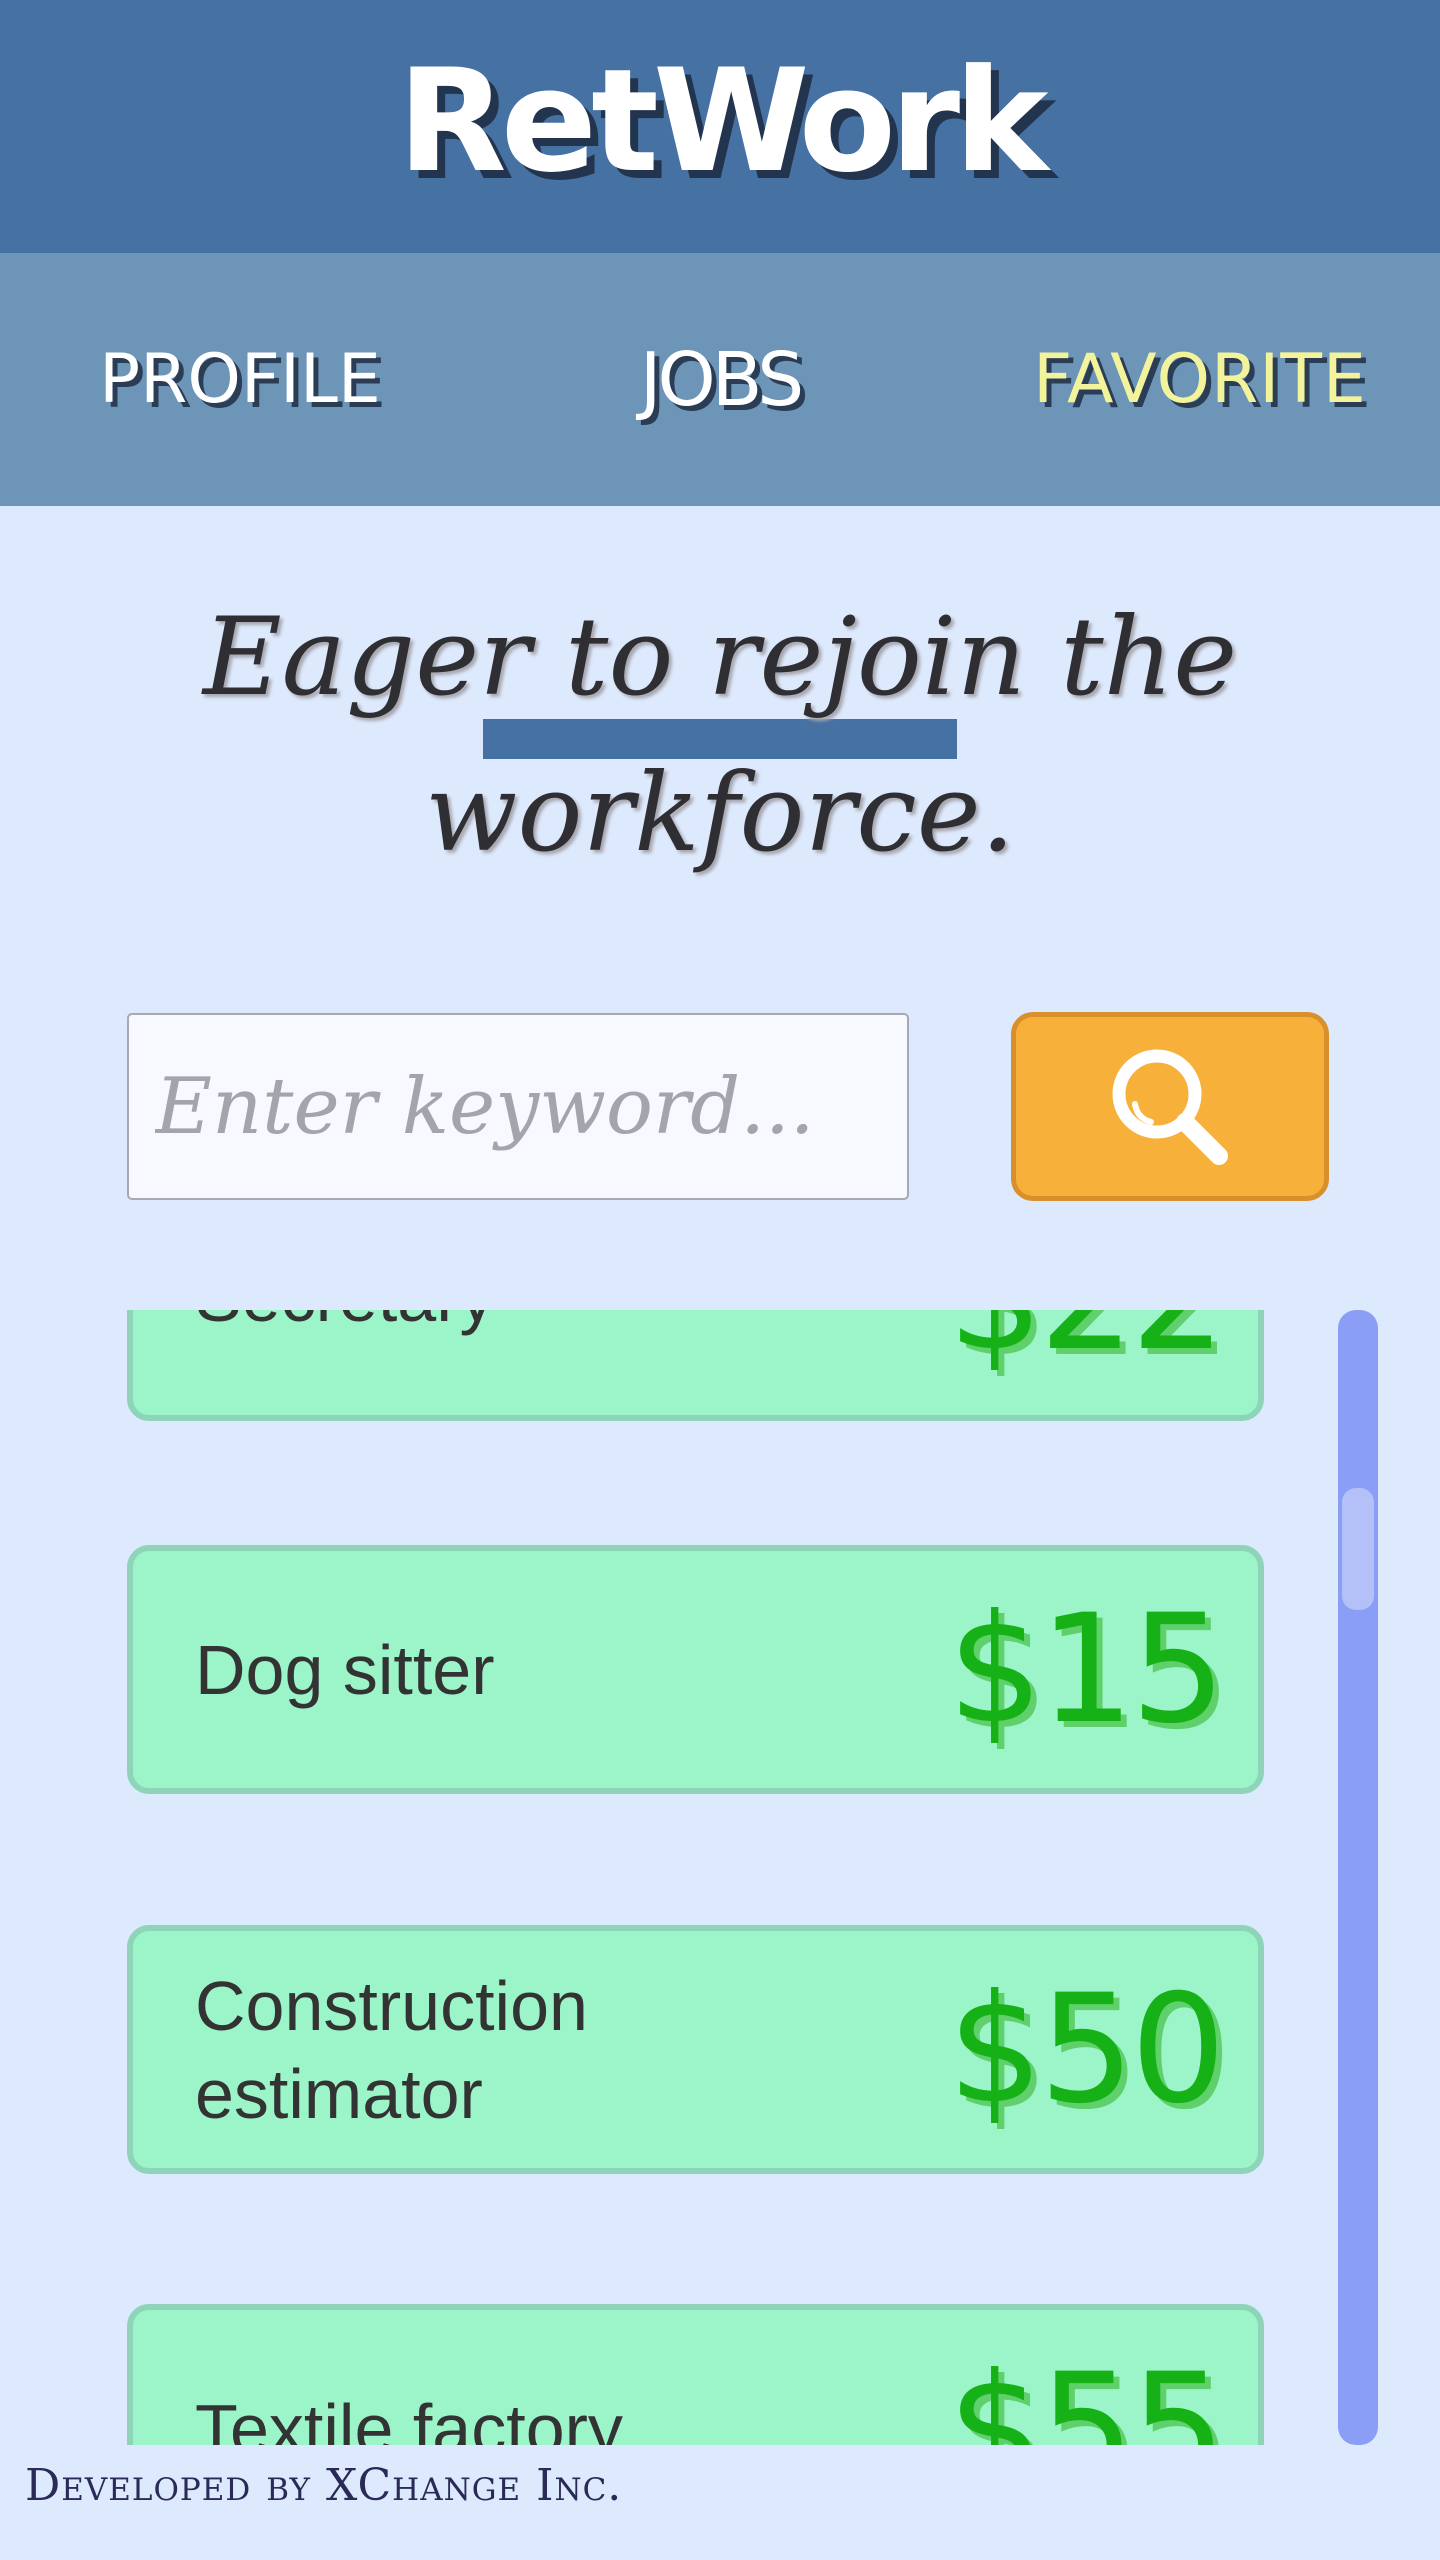 The image size is (1440, 2560). I want to click on job-card-construction-estimator: Construction estimator $50, so click(695, 2049).